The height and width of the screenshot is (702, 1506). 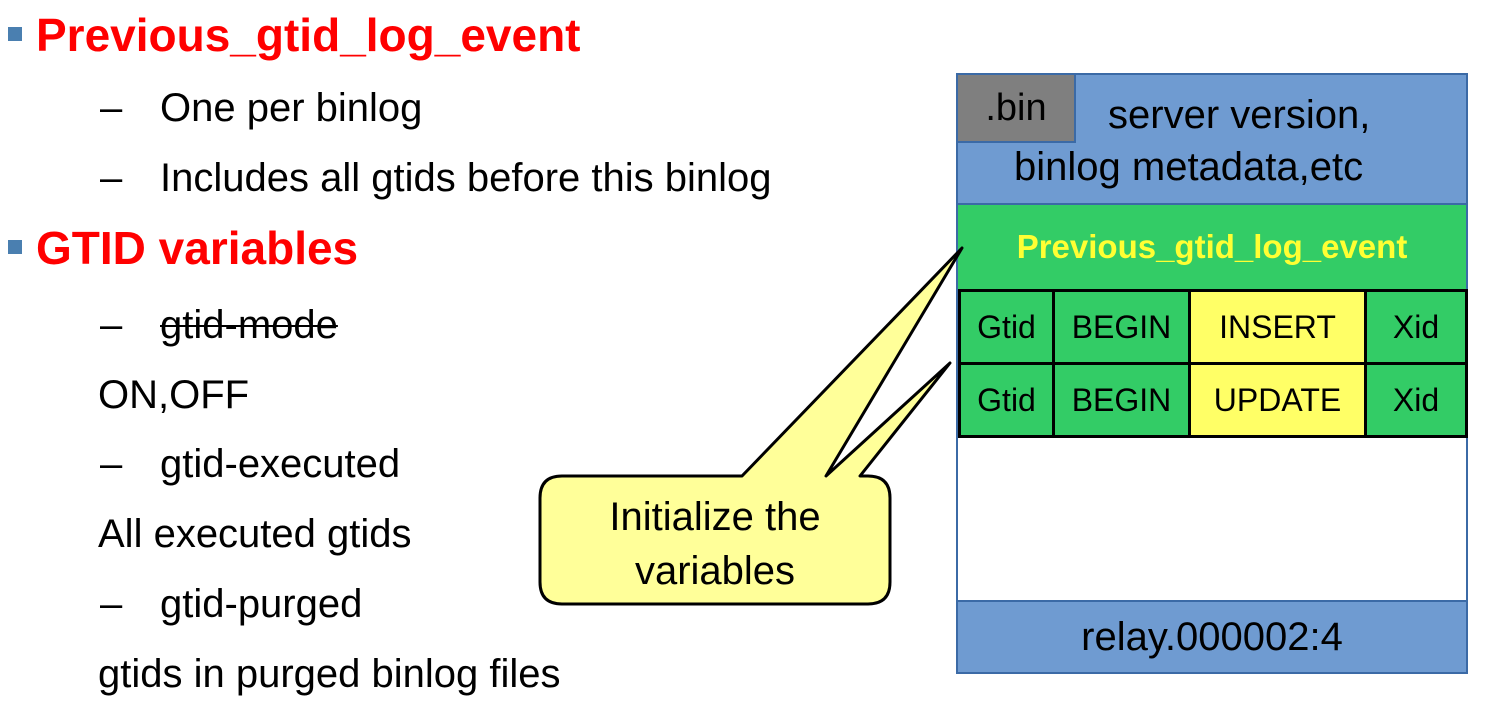 I want to click on callout-line-2: variables, so click(x=715, y=571).